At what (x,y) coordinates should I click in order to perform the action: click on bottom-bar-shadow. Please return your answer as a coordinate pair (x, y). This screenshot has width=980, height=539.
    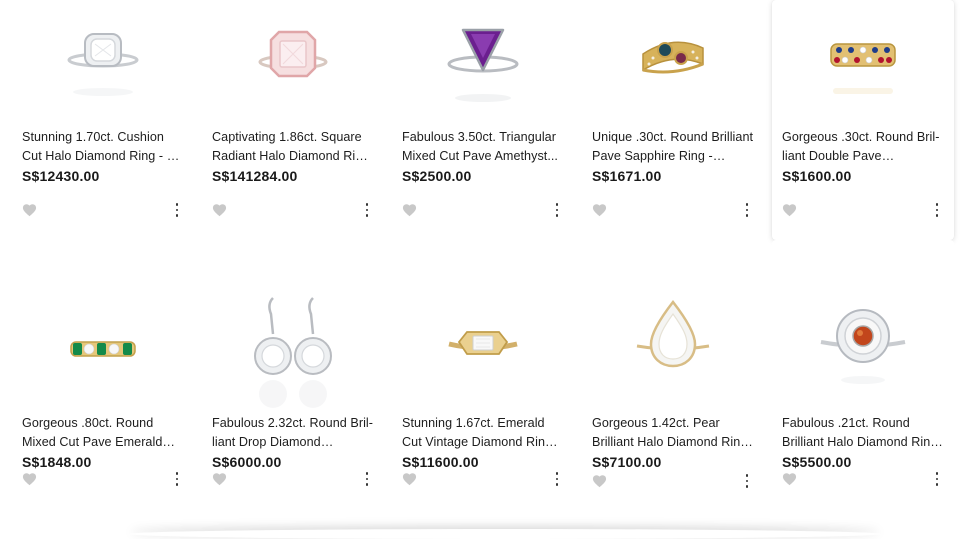
    Looking at the image, I should click on (505, 534).